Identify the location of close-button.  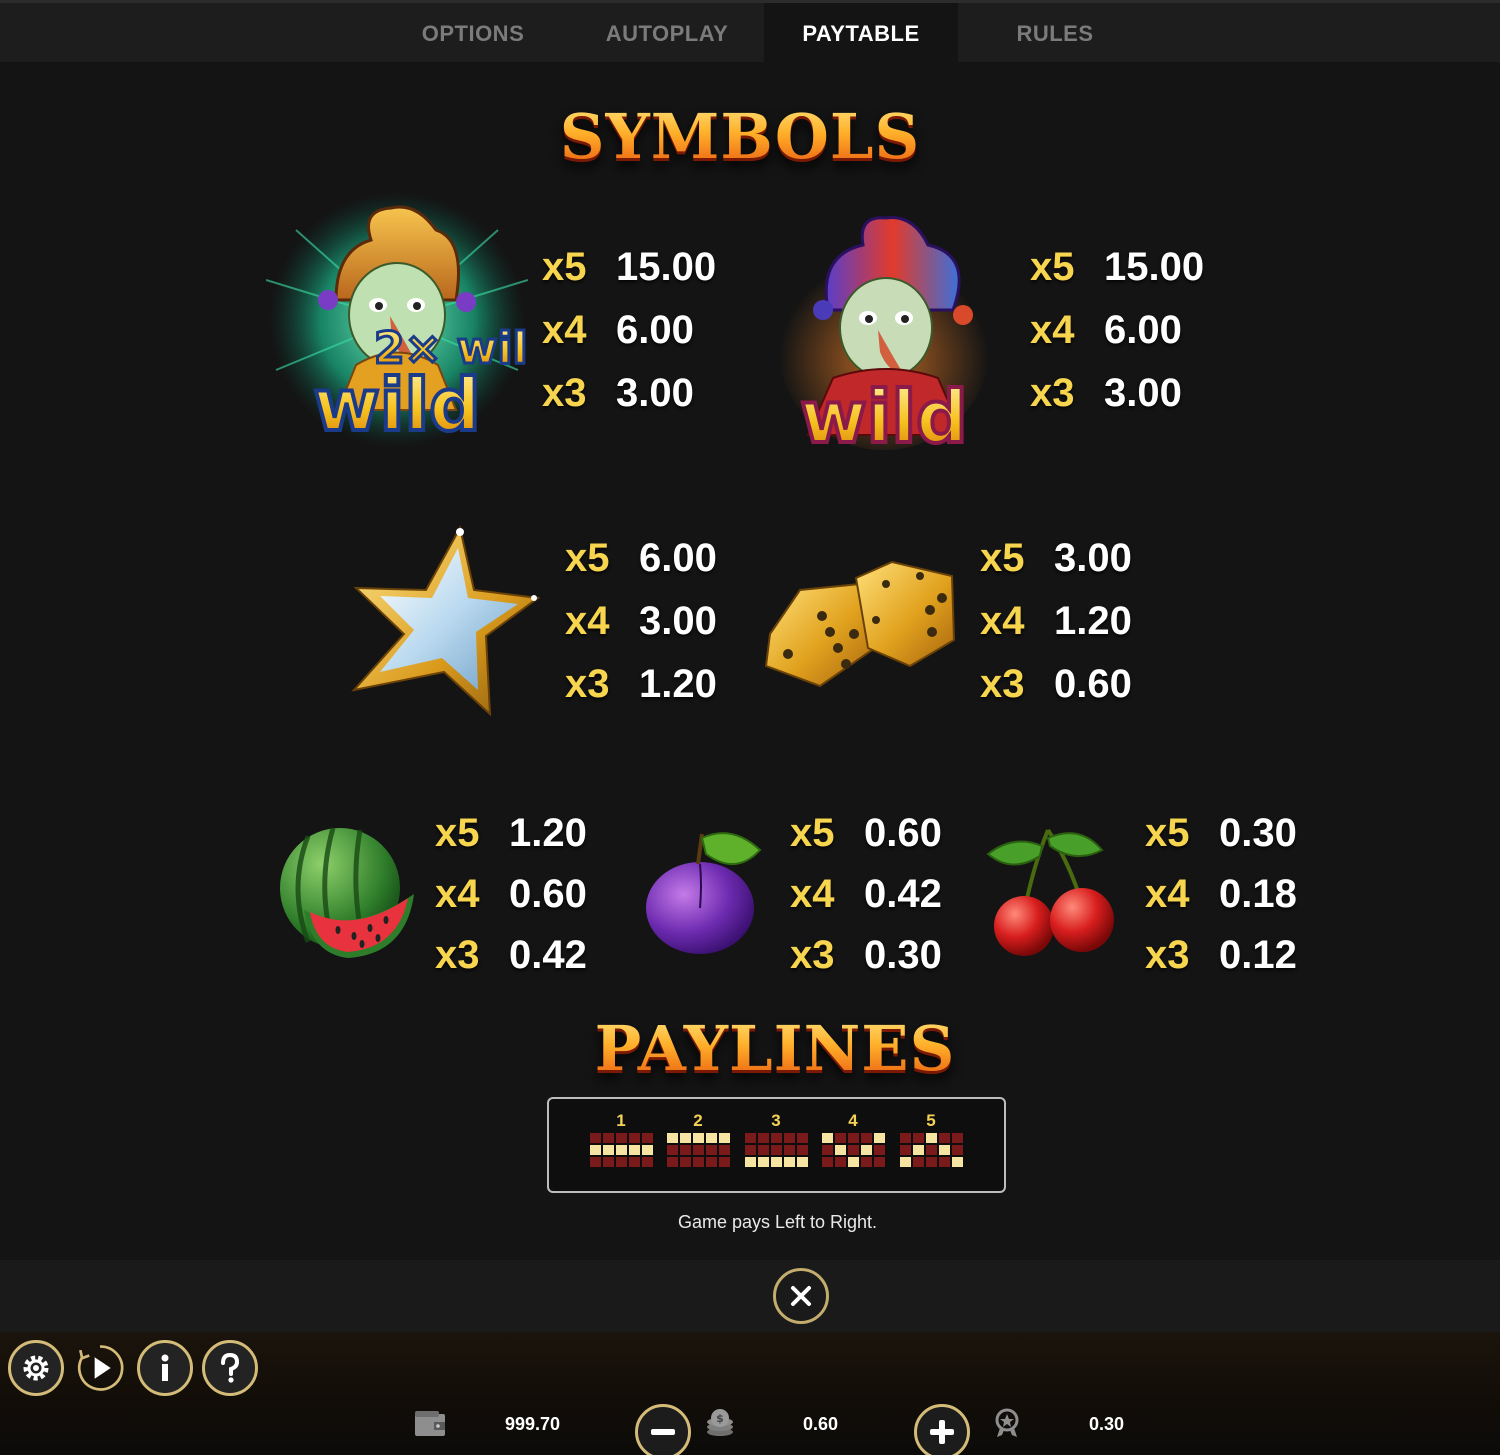
(801, 1296).